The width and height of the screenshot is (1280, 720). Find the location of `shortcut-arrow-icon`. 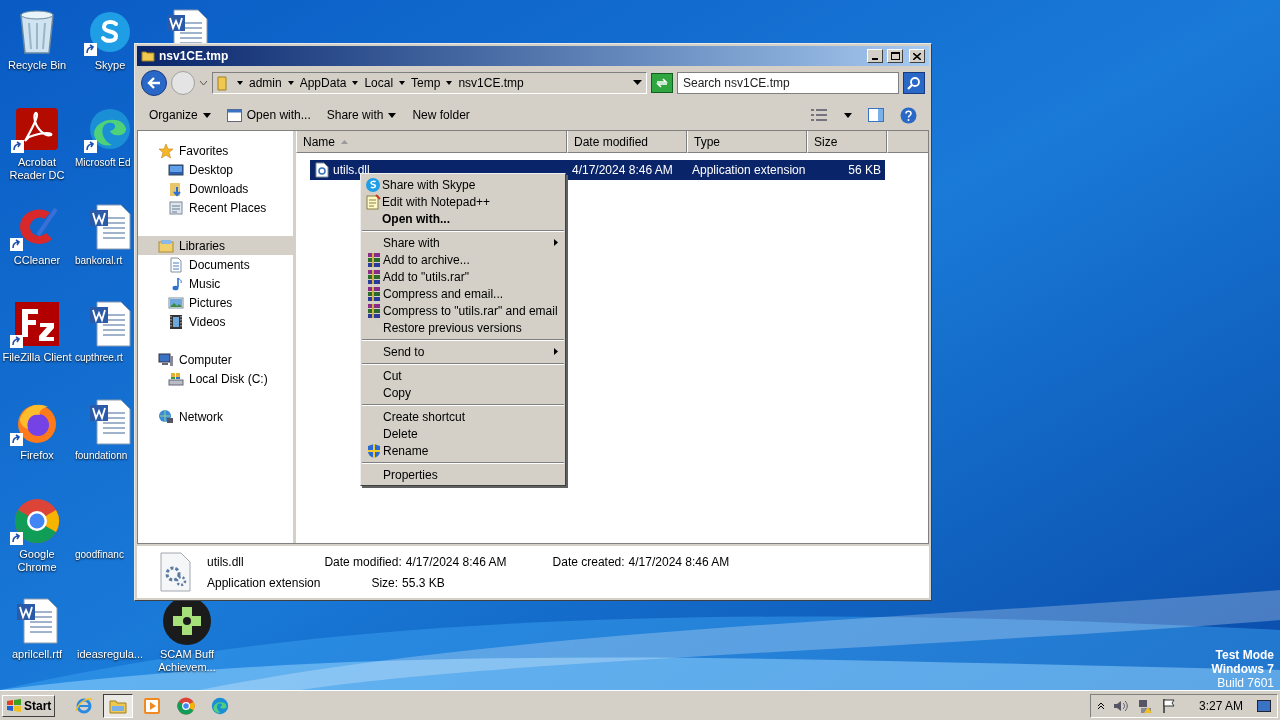

shortcut-arrow-icon is located at coordinates (16, 439).